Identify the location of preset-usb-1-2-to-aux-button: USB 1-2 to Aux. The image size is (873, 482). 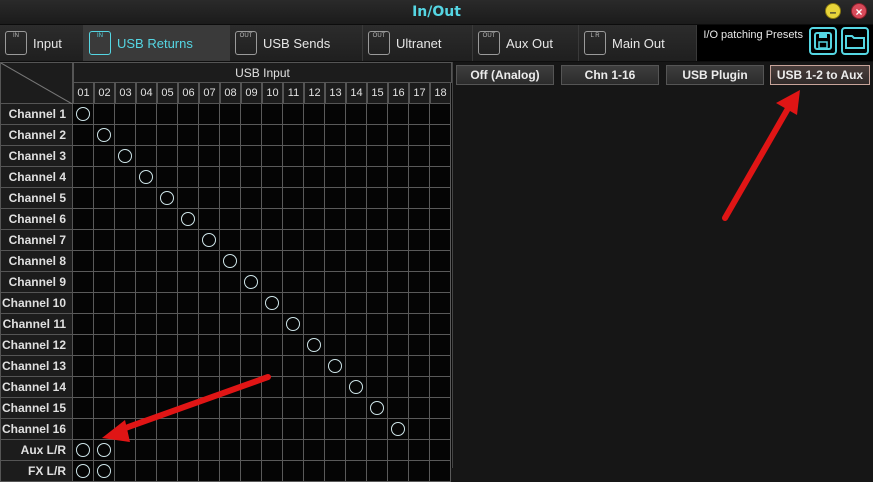
(820, 75).